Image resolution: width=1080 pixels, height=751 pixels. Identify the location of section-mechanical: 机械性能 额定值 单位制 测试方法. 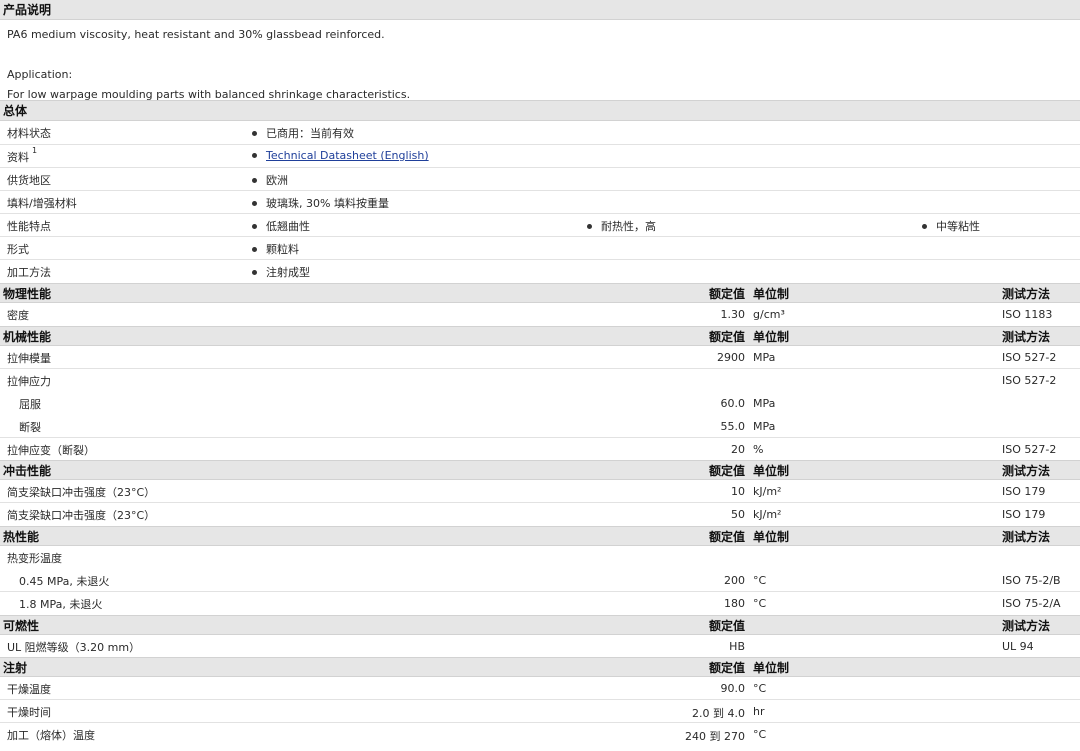
(540, 336).